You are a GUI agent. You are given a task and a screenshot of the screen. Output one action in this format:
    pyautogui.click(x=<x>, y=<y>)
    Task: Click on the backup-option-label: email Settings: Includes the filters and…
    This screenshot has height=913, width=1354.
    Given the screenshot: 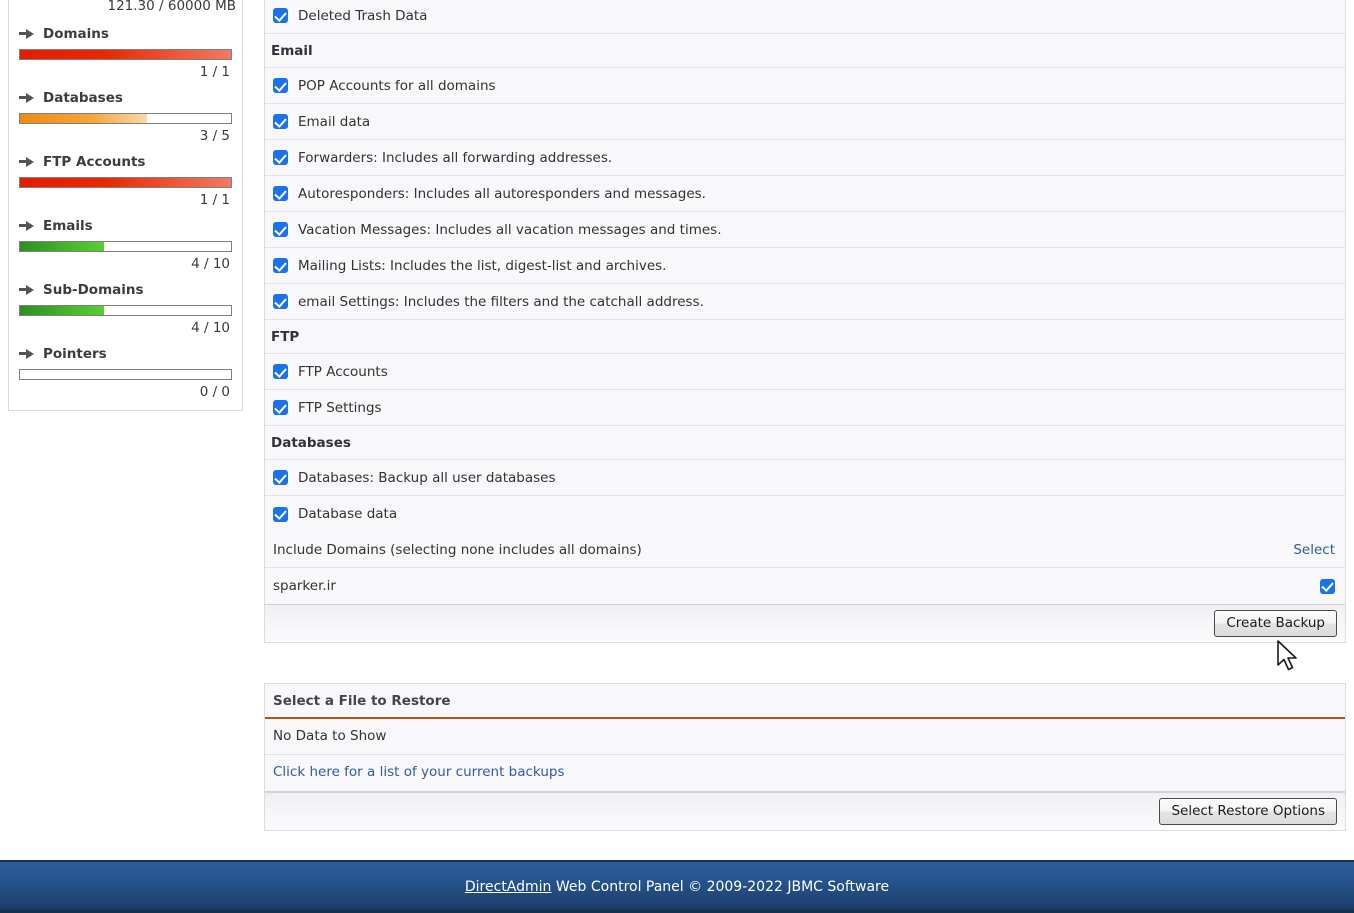 What is the action you would take?
    pyautogui.click(x=501, y=301)
    